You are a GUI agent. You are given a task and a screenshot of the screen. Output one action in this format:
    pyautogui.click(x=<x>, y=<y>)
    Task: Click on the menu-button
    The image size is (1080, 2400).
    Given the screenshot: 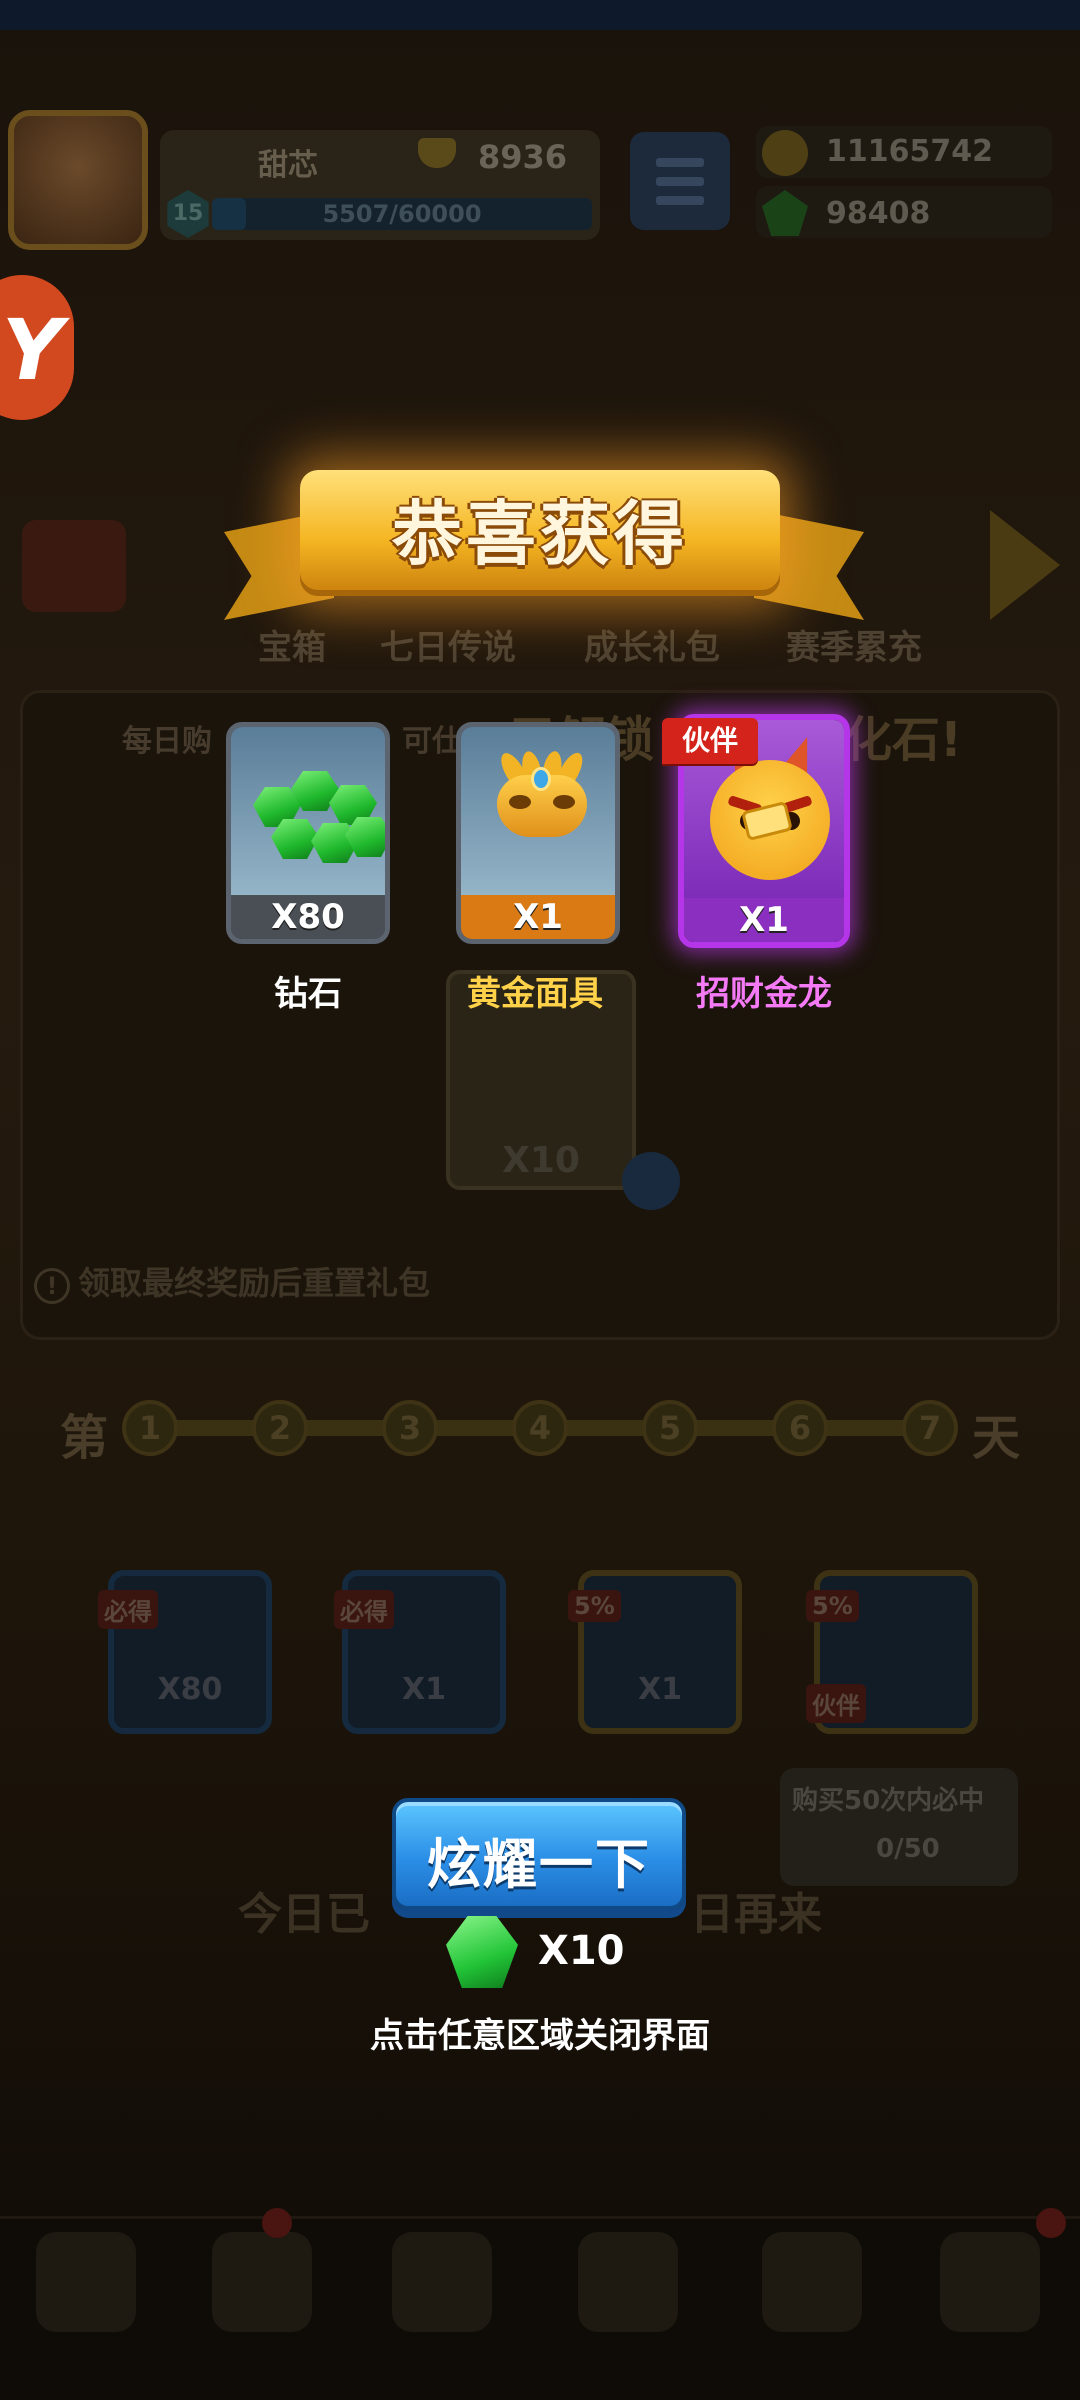 What is the action you would take?
    pyautogui.click(x=680, y=181)
    